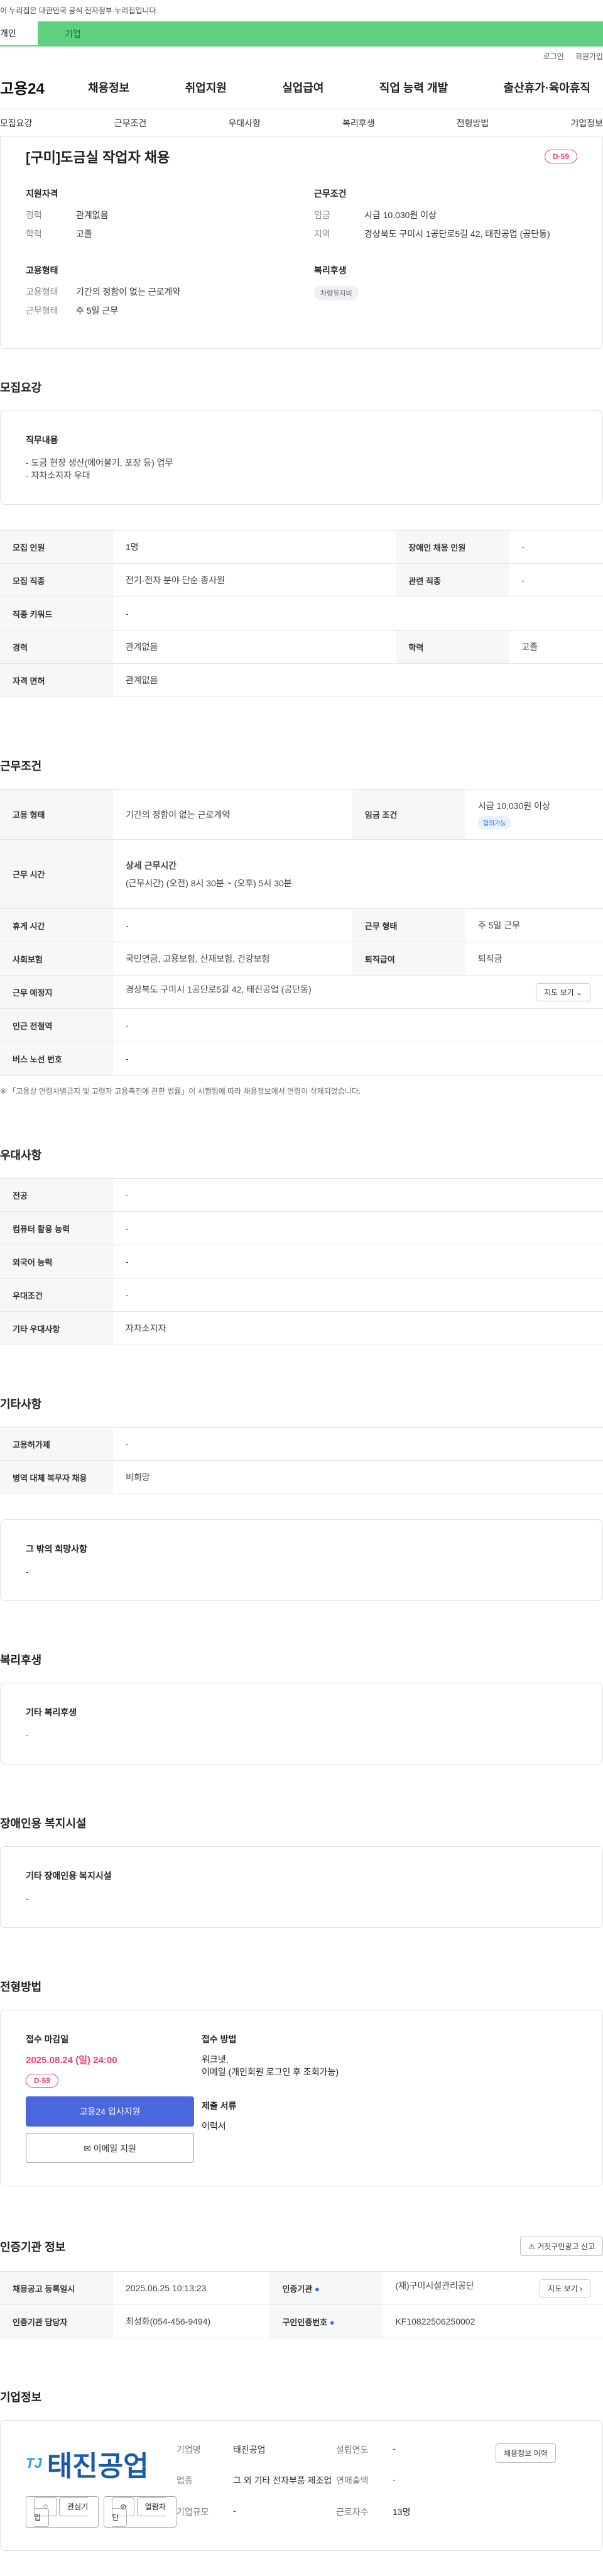 Image resolution: width=603 pixels, height=2576 pixels. What do you see at coordinates (353, 2512) in the screenshot?
I see `employees-label: 근로자수` at bounding box center [353, 2512].